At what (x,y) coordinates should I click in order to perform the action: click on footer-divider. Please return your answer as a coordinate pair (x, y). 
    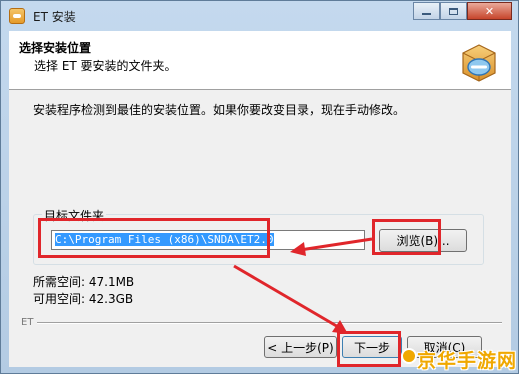
    Looking at the image, I should click on (267, 323).